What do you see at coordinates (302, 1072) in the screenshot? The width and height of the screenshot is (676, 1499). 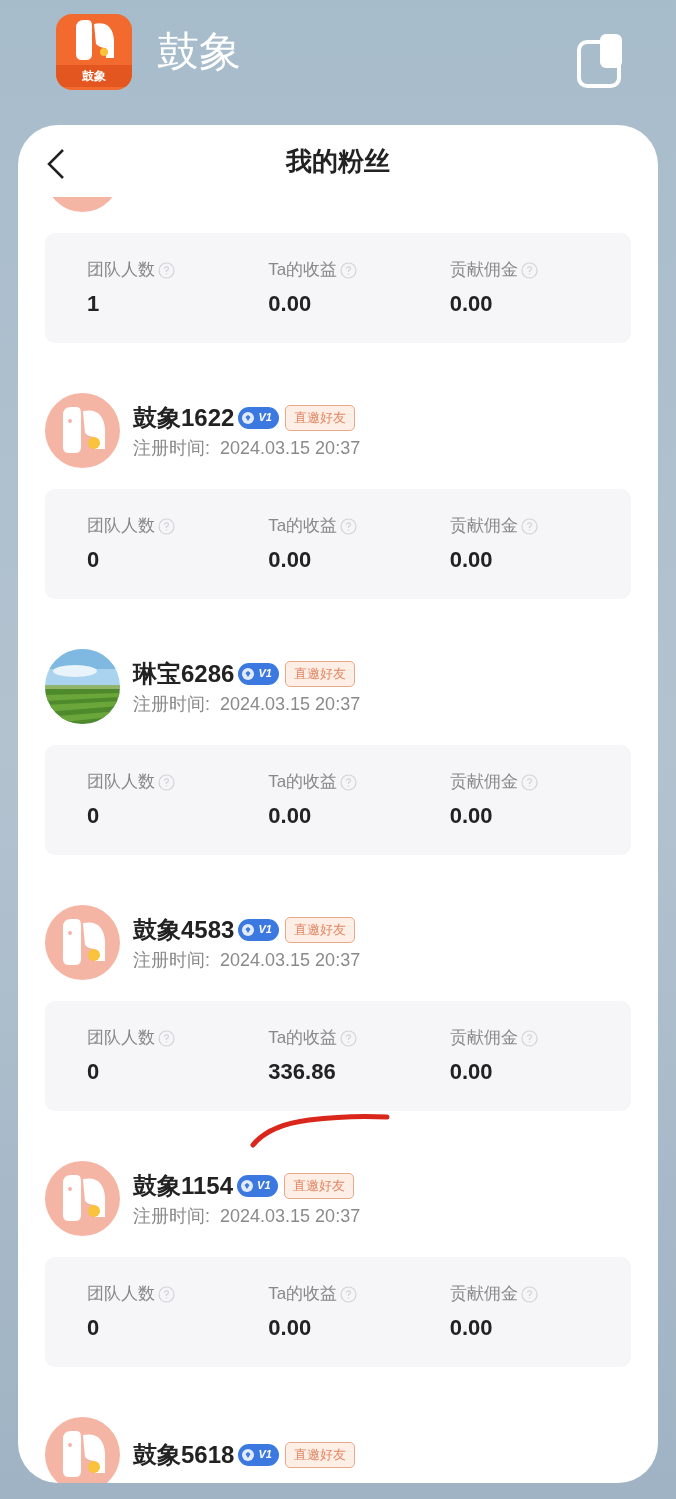 I see `stat-value: 336.86` at bounding box center [302, 1072].